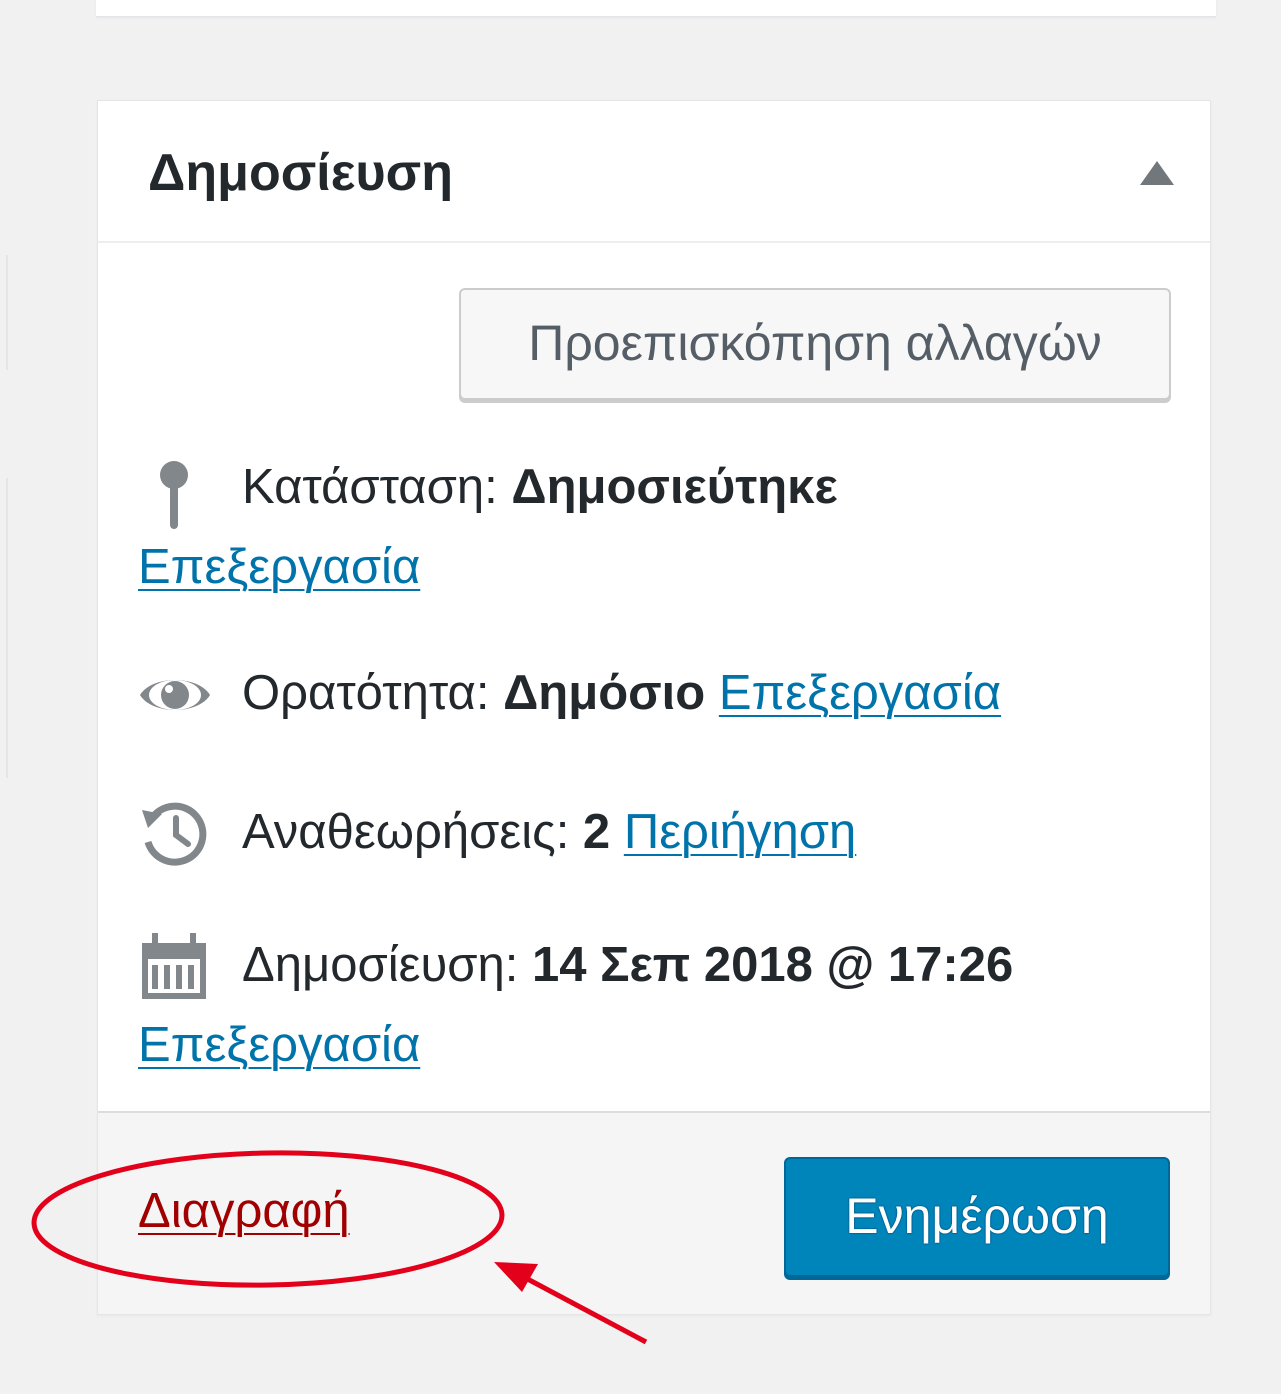 The width and height of the screenshot is (1281, 1394). Describe the element at coordinates (174, 834) in the screenshot. I see `history-icon` at that location.